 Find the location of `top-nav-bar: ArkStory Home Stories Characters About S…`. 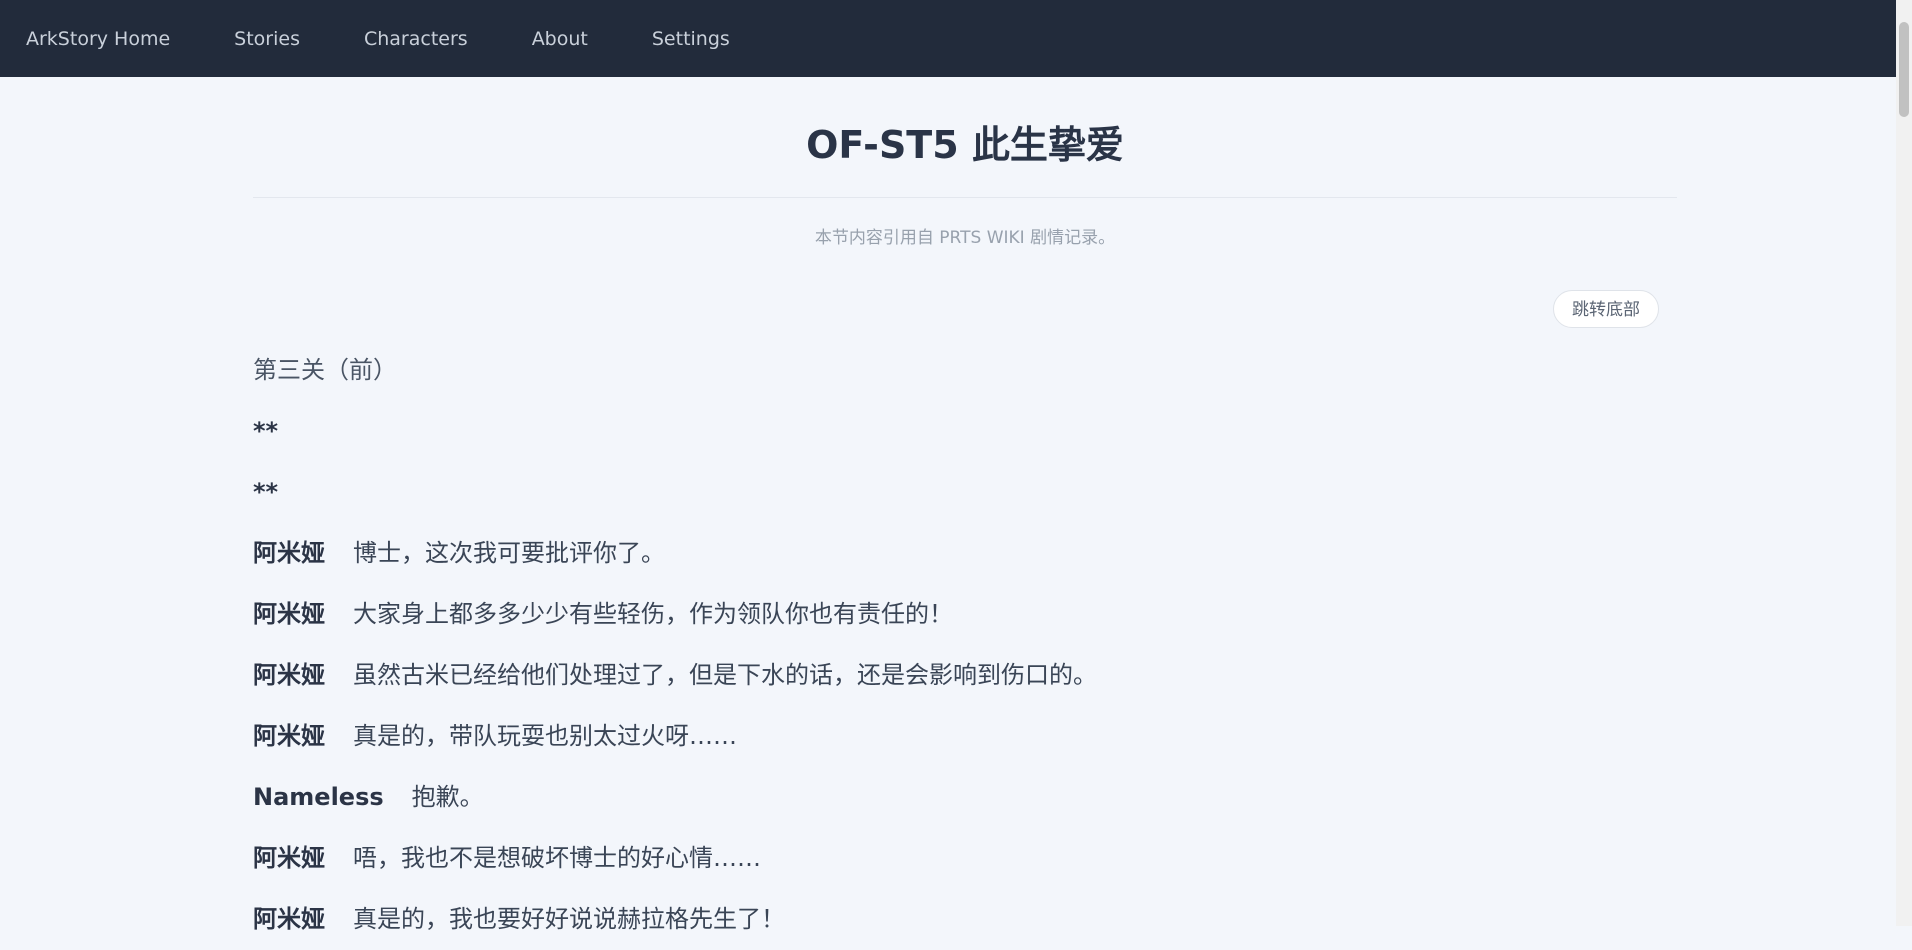

top-nav-bar: ArkStory Home Stories Characters About S… is located at coordinates (948, 38).